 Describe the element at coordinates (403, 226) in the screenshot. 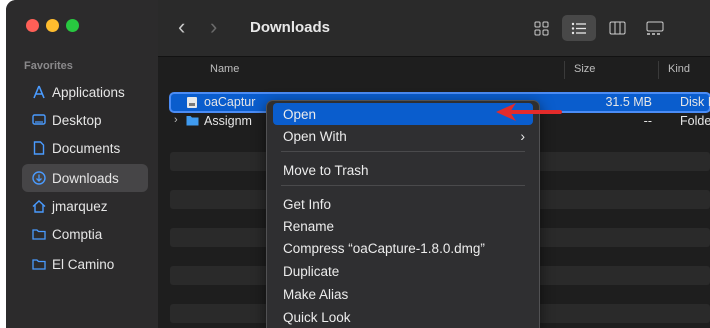

I see `menu-item-rename: Rename` at that location.